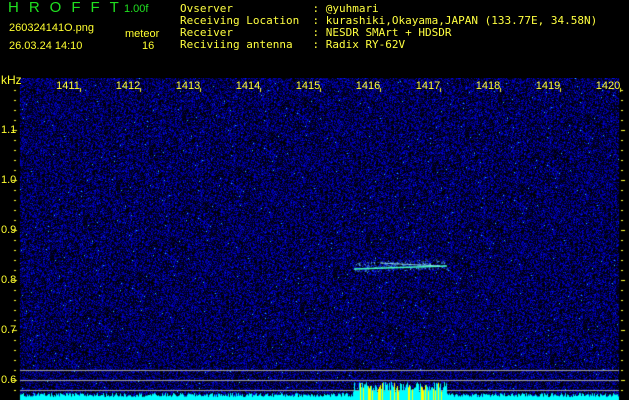 Image resolution: width=629 pixels, height=400 pixels. I want to click on date-time: 26.03.24 14:10, so click(46, 46).